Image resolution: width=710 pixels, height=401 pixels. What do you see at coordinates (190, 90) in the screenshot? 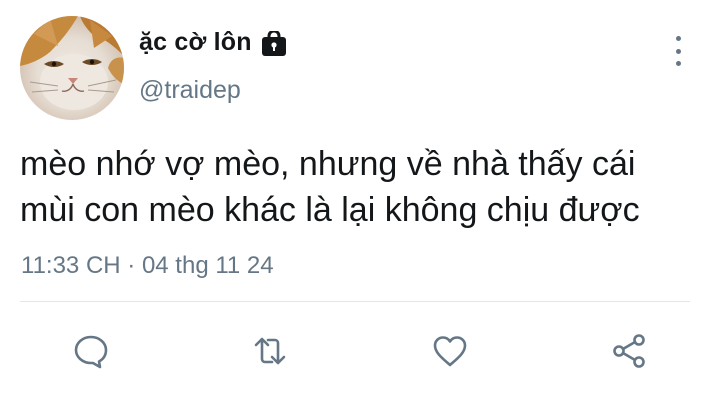
I see `author-handle: @traidep` at bounding box center [190, 90].